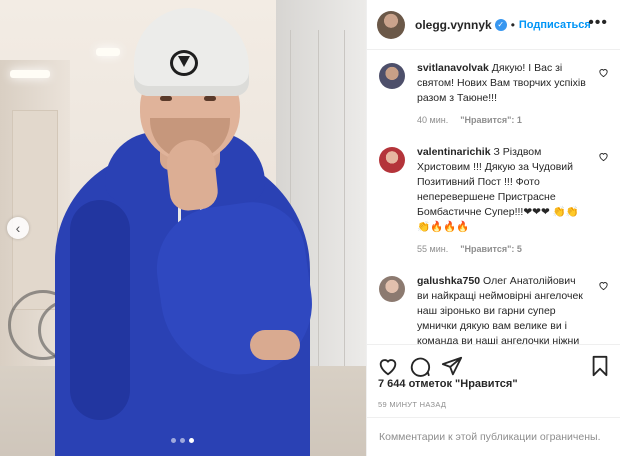 The width and height of the screenshot is (620, 456). What do you see at coordinates (491, 120) in the screenshot?
I see `comment-likes: "Нравится": 1` at bounding box center [491, 120].